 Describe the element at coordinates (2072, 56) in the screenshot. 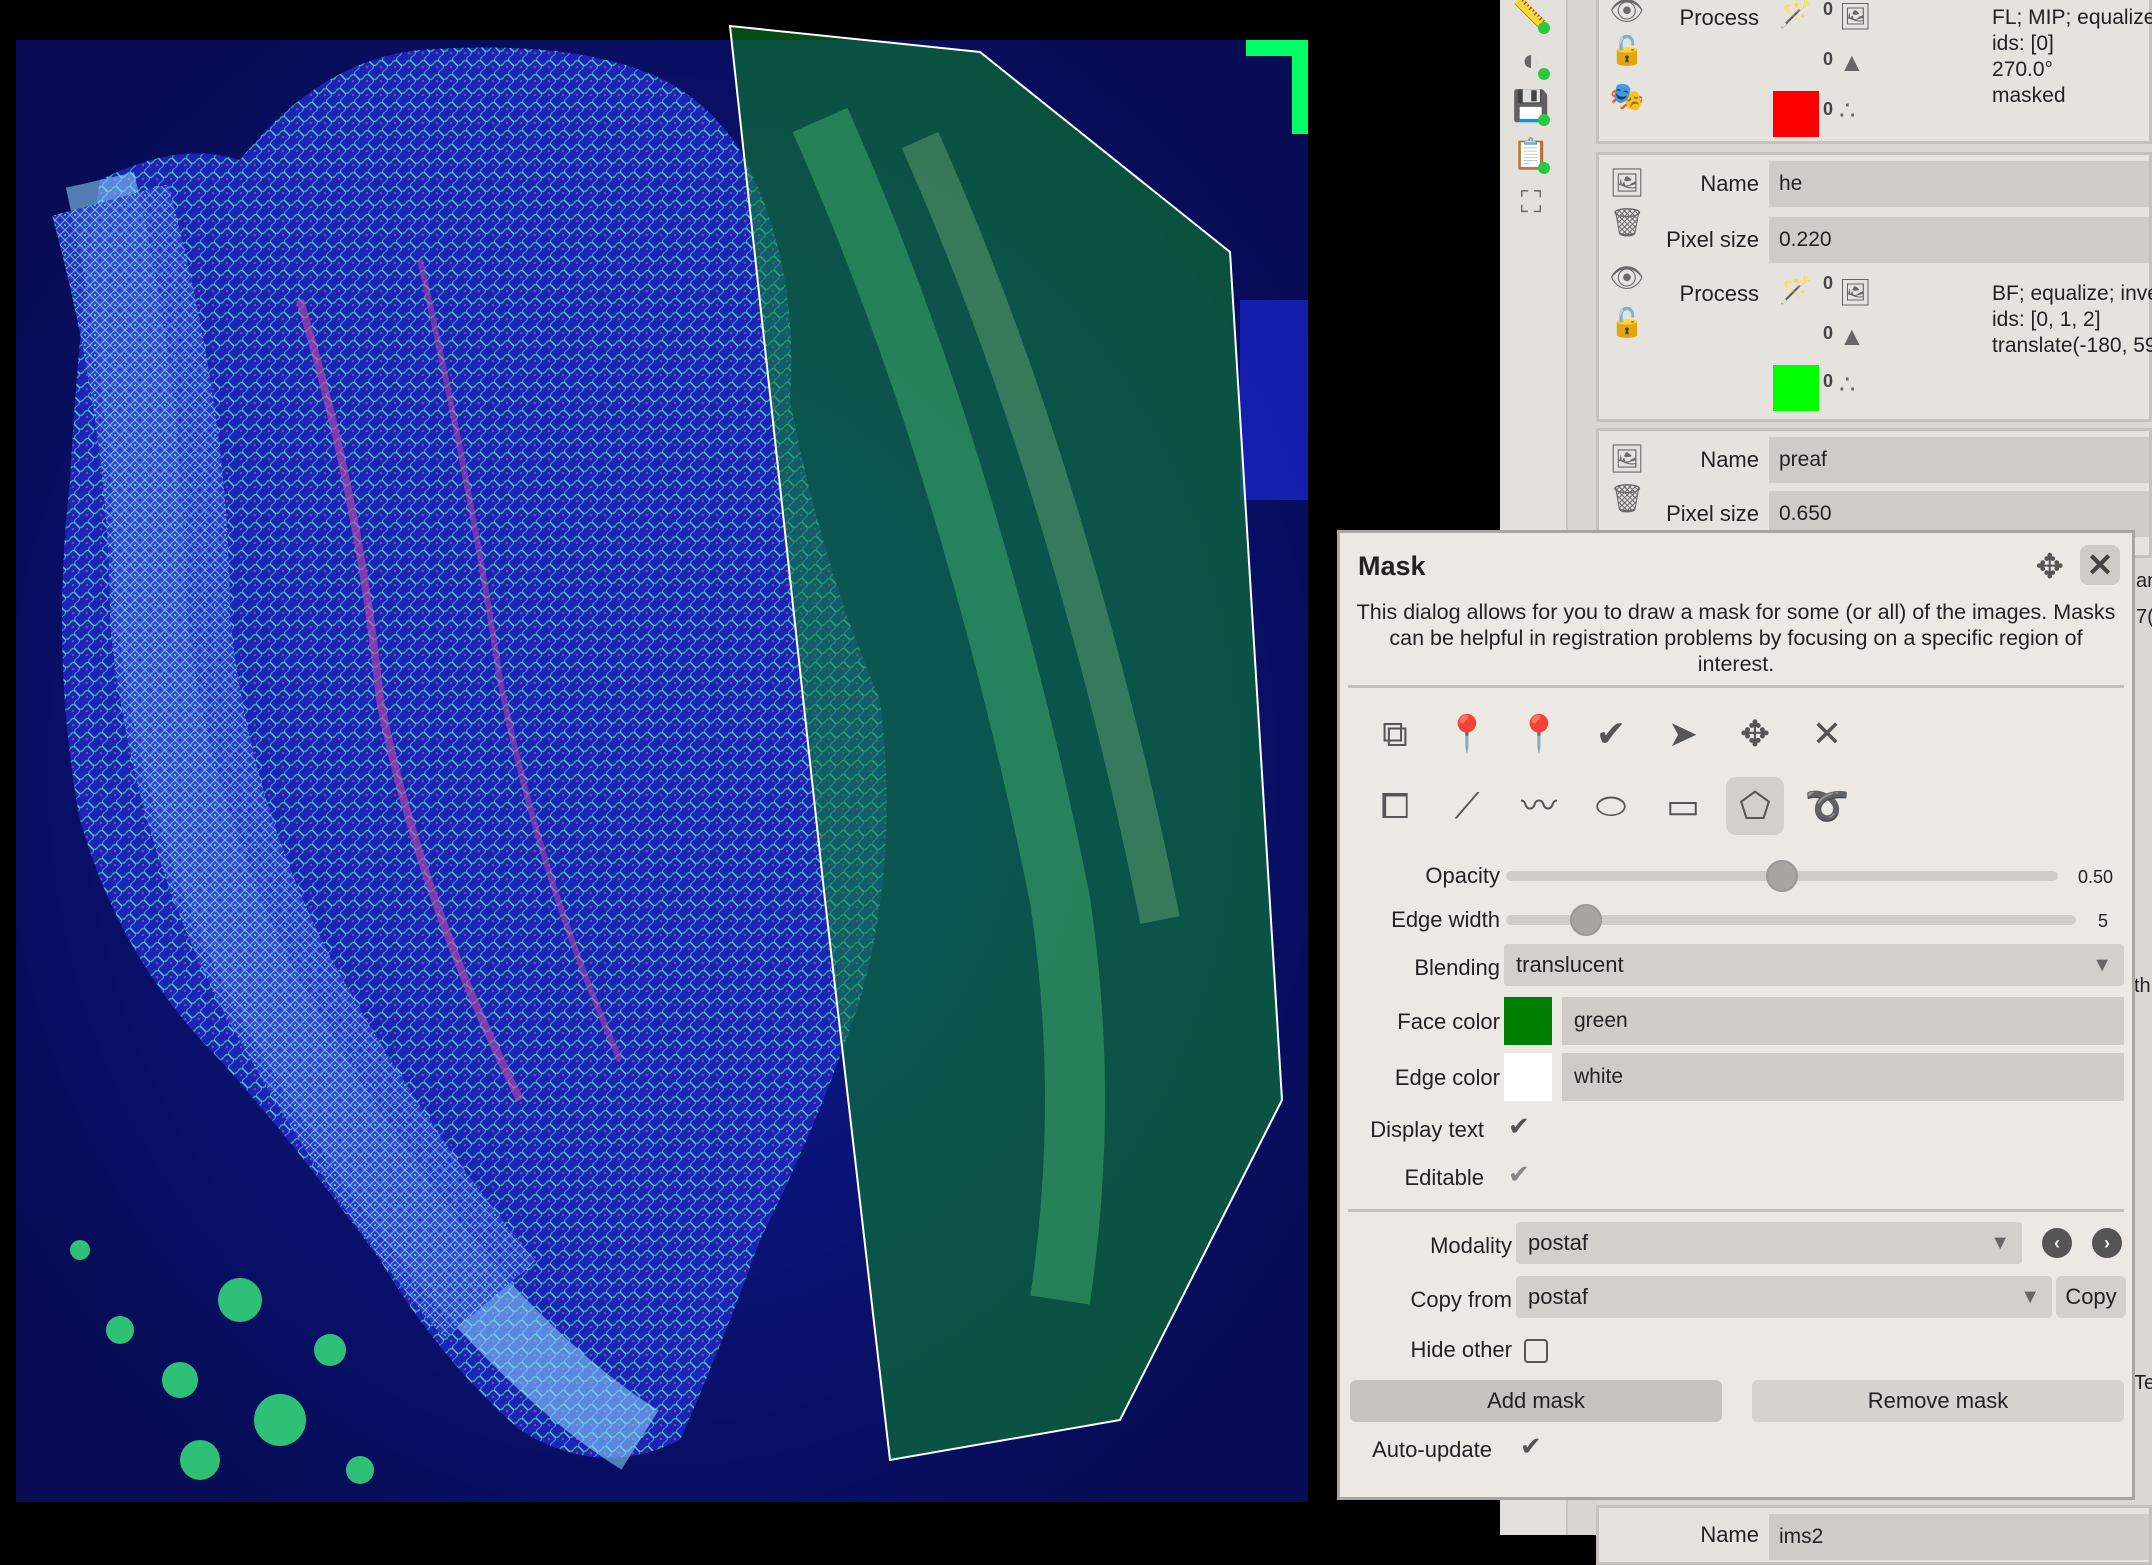

I see `layer-info: FL; MIP; equalize ids: [0] 270.0° masked` at that location.